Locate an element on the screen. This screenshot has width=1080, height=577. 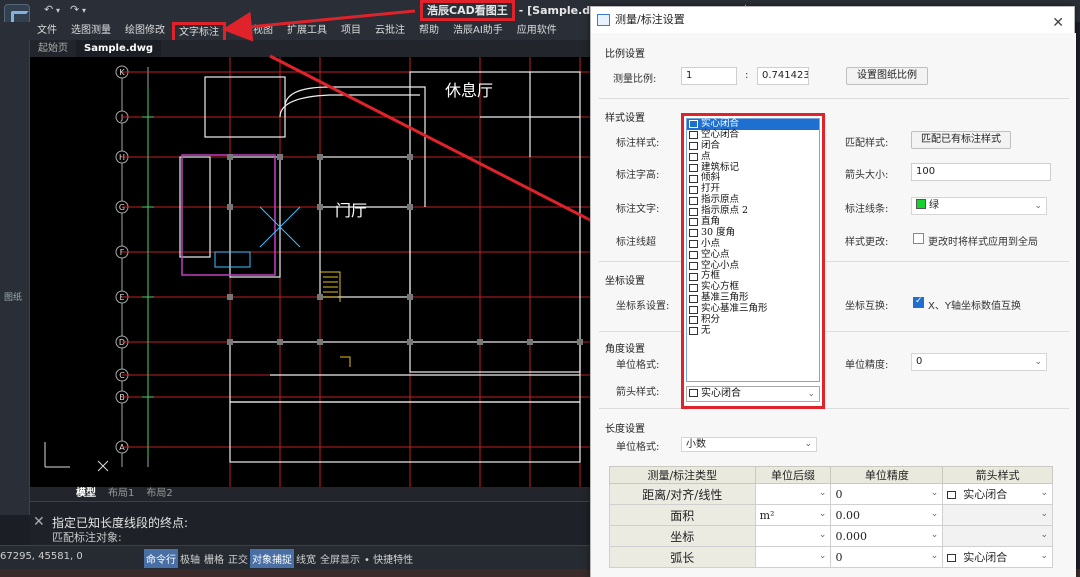
table-header-arrow: 箭头样式 is located at coordinates (997, 475).